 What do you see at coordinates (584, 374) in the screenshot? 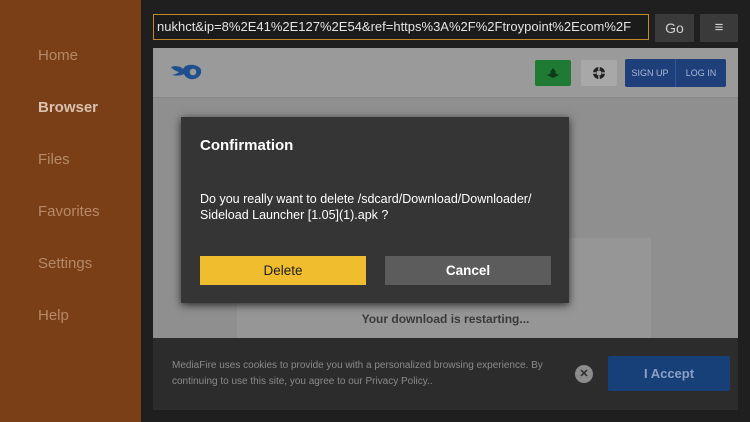
I see `close-icon: ✕` at bounding box center [584, 374].